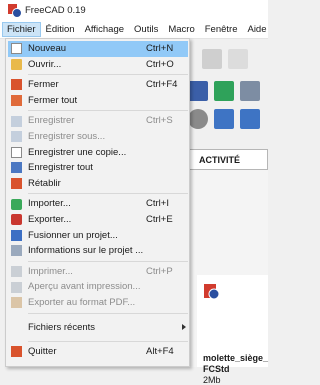 The height and width of the screenshot is (385, 320). What do you see at coordinates (16, 204) in the screenshot?
I see `import-icon` at bounding box center [16, 204].